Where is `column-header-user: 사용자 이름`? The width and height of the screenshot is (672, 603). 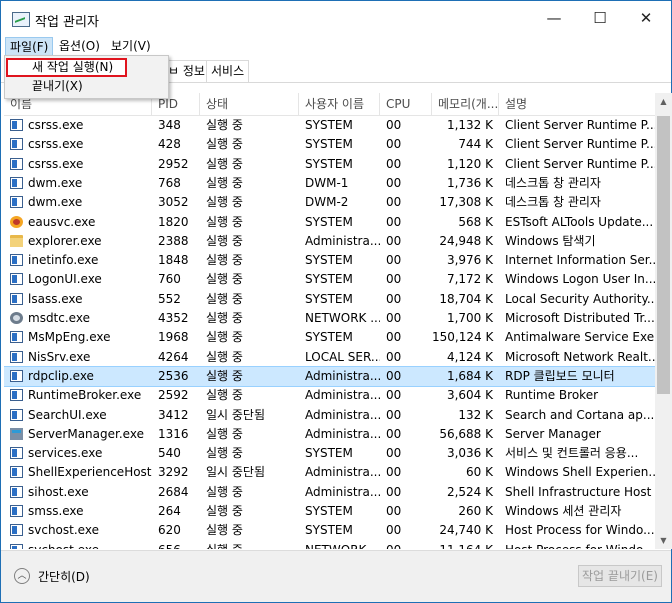 column-header-user: 사용자 이름 is located at coordinates (339, 104).